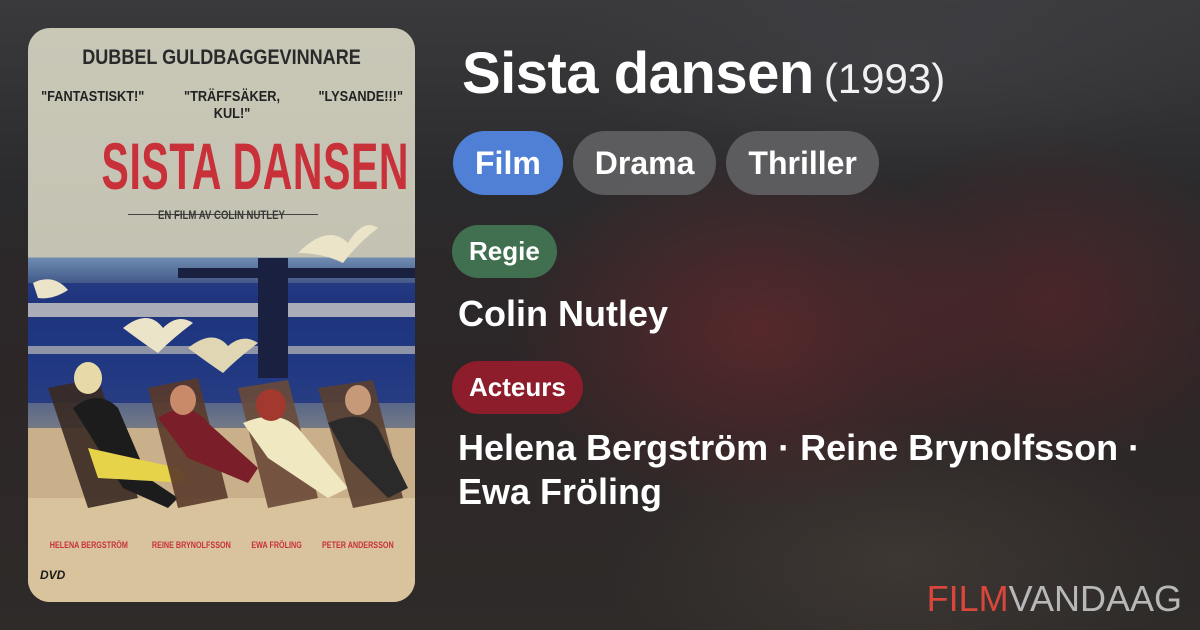 This screenshot has height=630, width=1200. What do you see at coordinates (358, 545) in the screenshot?
I see `poster-cast-name: PETER ANDERSSON` at bounding box center [358, 545].